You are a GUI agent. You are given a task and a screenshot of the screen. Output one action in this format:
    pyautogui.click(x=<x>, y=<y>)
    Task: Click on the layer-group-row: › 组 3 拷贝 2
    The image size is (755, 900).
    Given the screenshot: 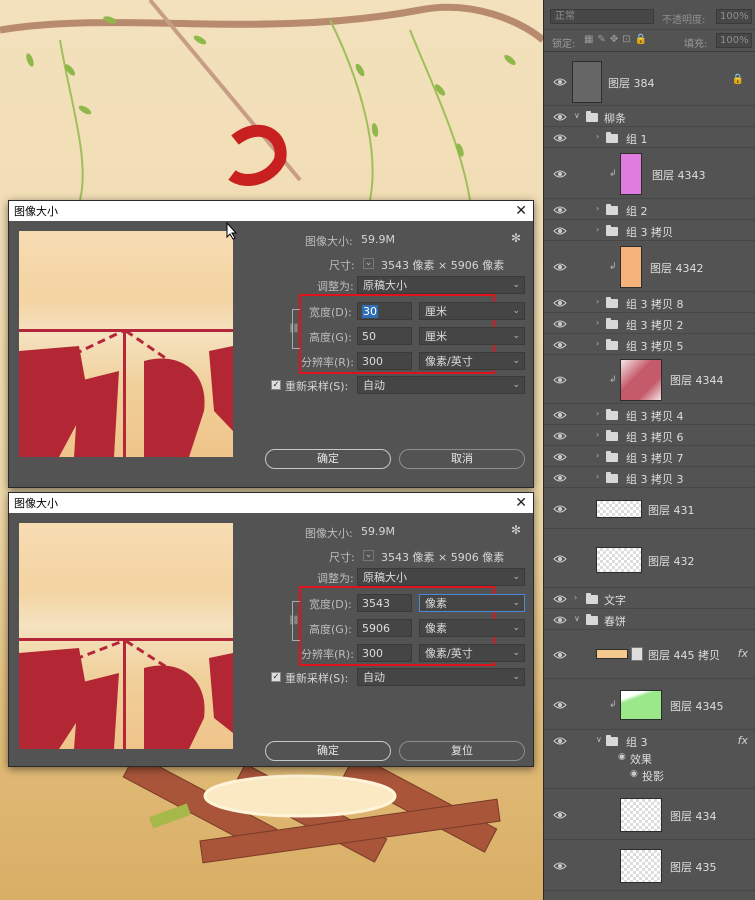 What is the action you would take?
    pyautogui.click(x=649, y=324)
    